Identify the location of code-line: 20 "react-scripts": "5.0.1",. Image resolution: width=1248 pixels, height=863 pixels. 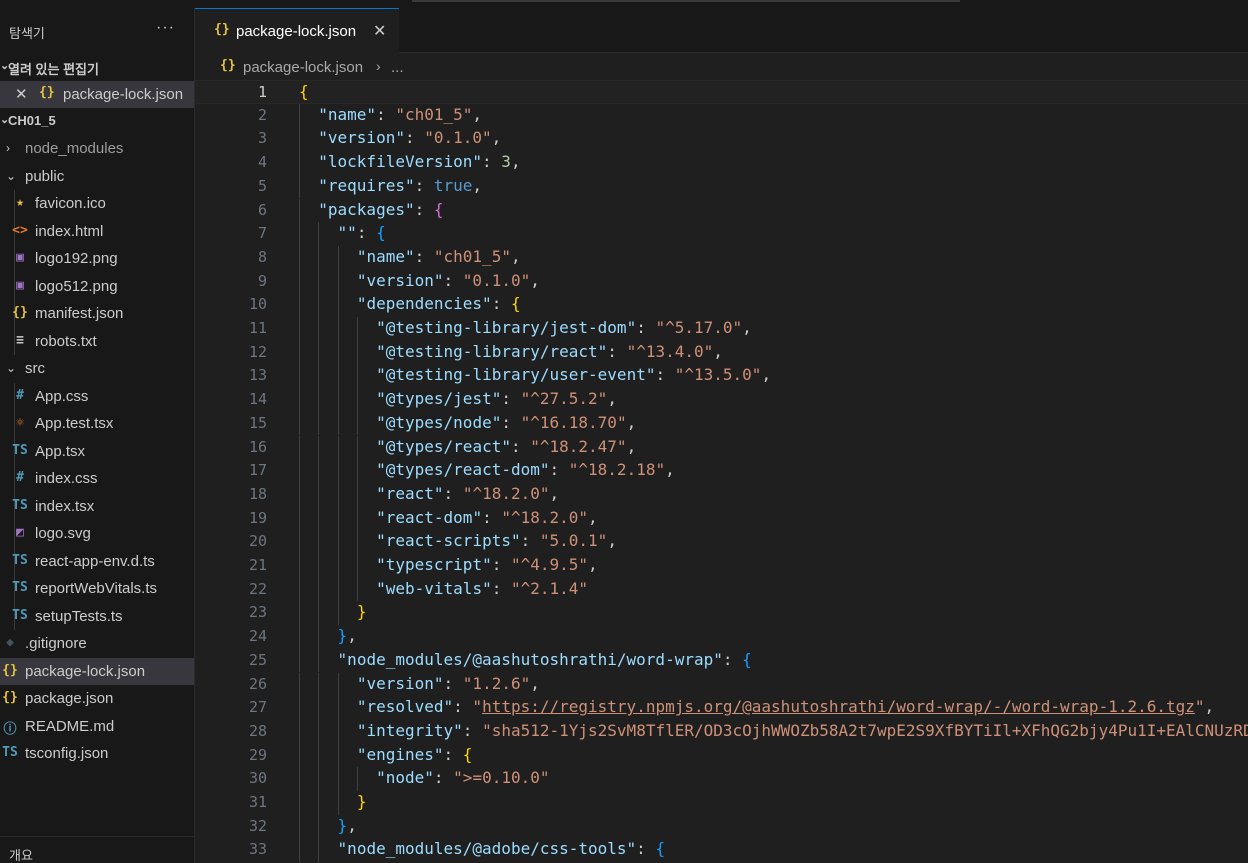
(721, 542).